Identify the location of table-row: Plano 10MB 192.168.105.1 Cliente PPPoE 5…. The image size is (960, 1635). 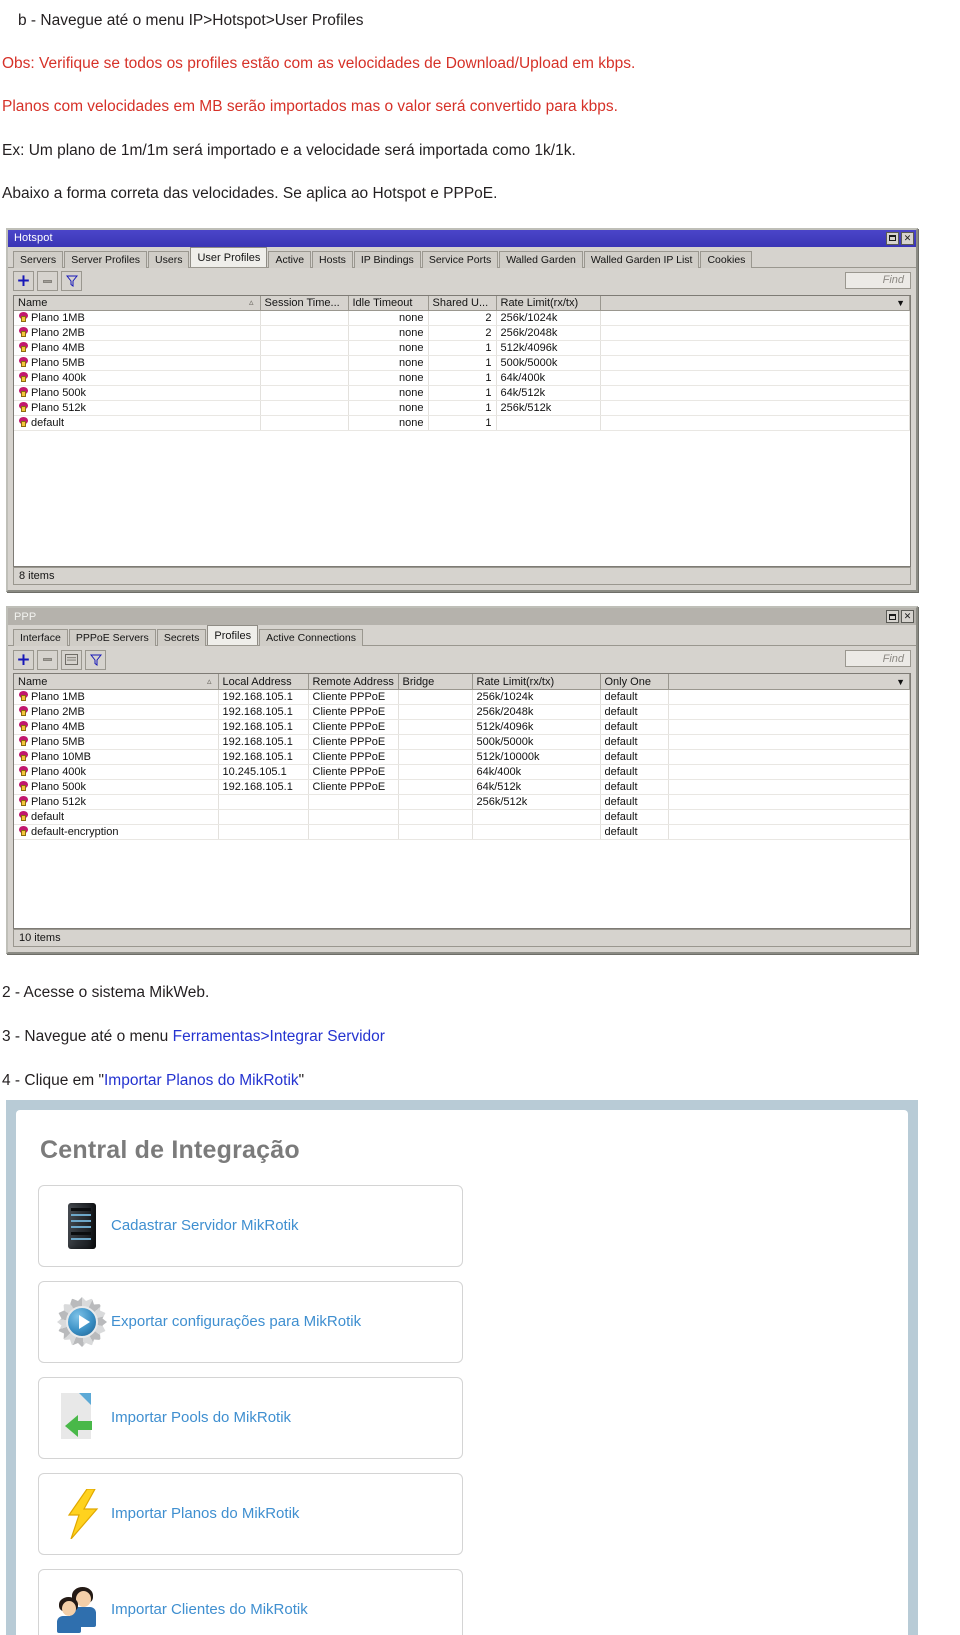
(462, 757).